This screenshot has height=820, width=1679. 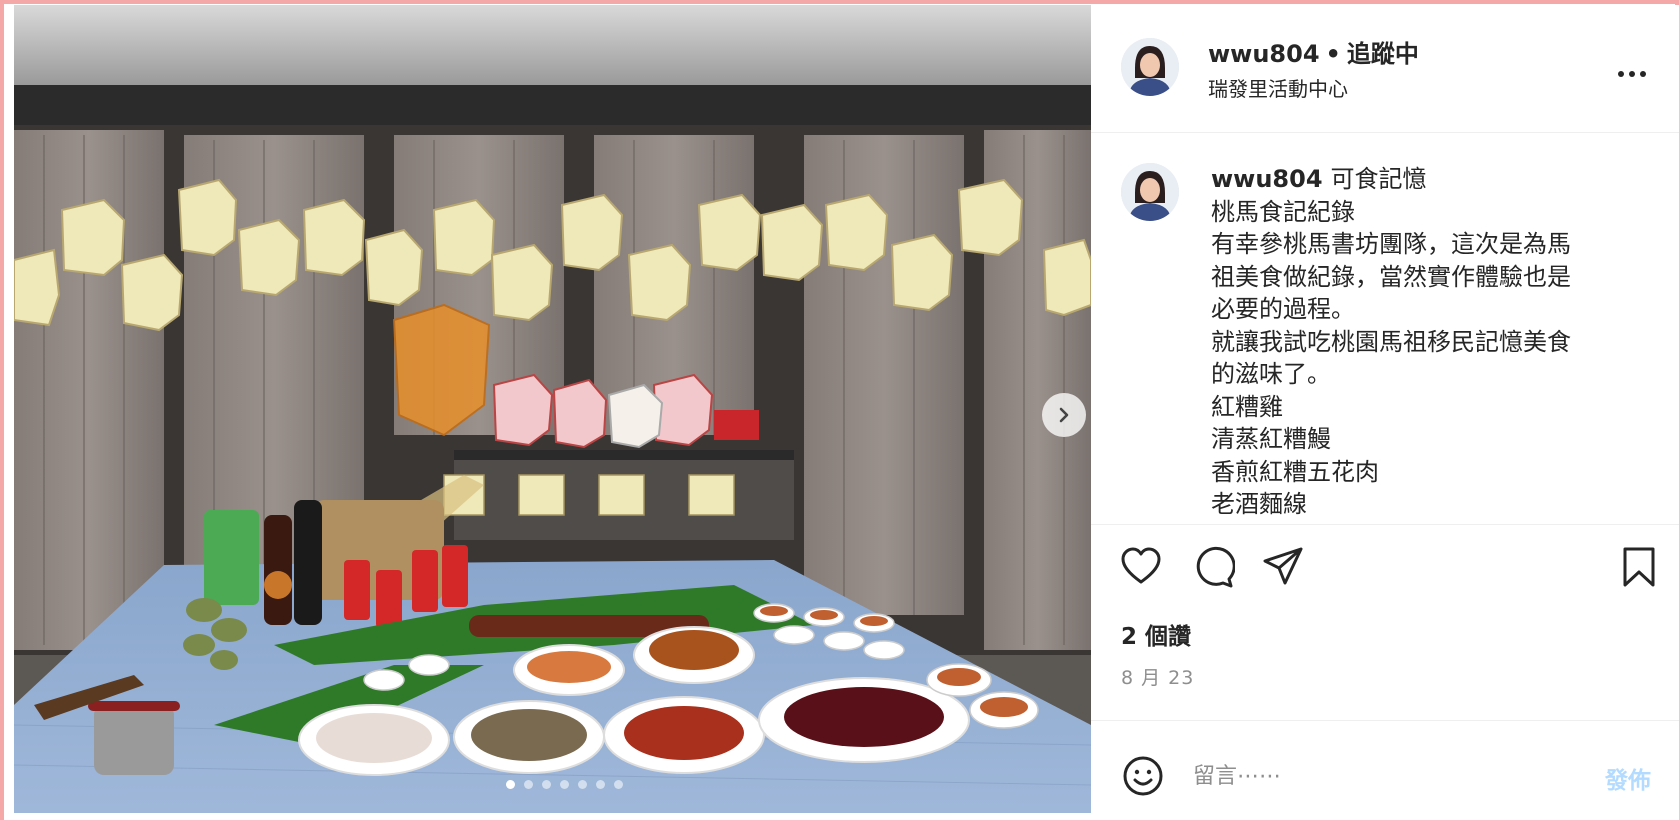 I want to click on carousel-indicators, so click(x=564, y=784).